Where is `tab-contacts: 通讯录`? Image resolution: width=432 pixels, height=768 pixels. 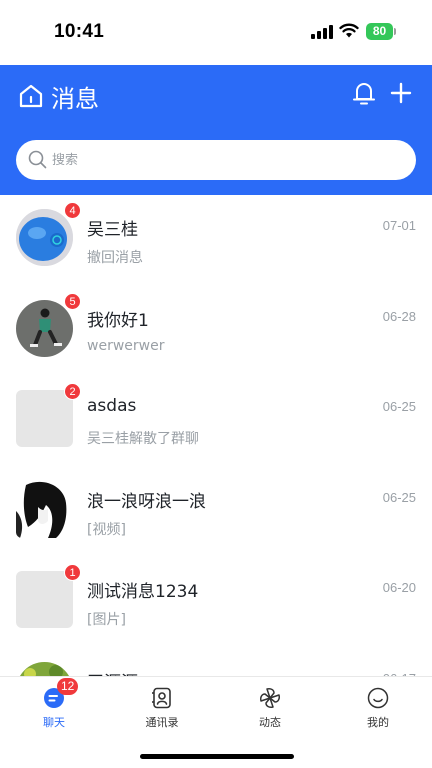 tab-contacts: 通讯录 is located at coordinates (162, 707).